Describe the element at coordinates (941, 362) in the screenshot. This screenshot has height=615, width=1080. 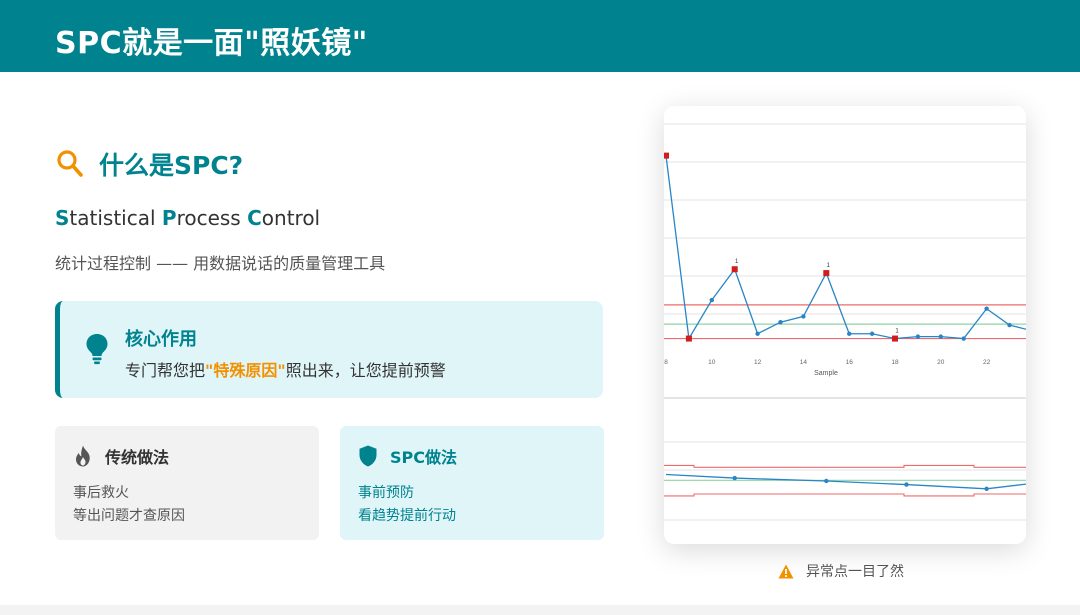
I see `x-tick-label-6: 20` at that location.